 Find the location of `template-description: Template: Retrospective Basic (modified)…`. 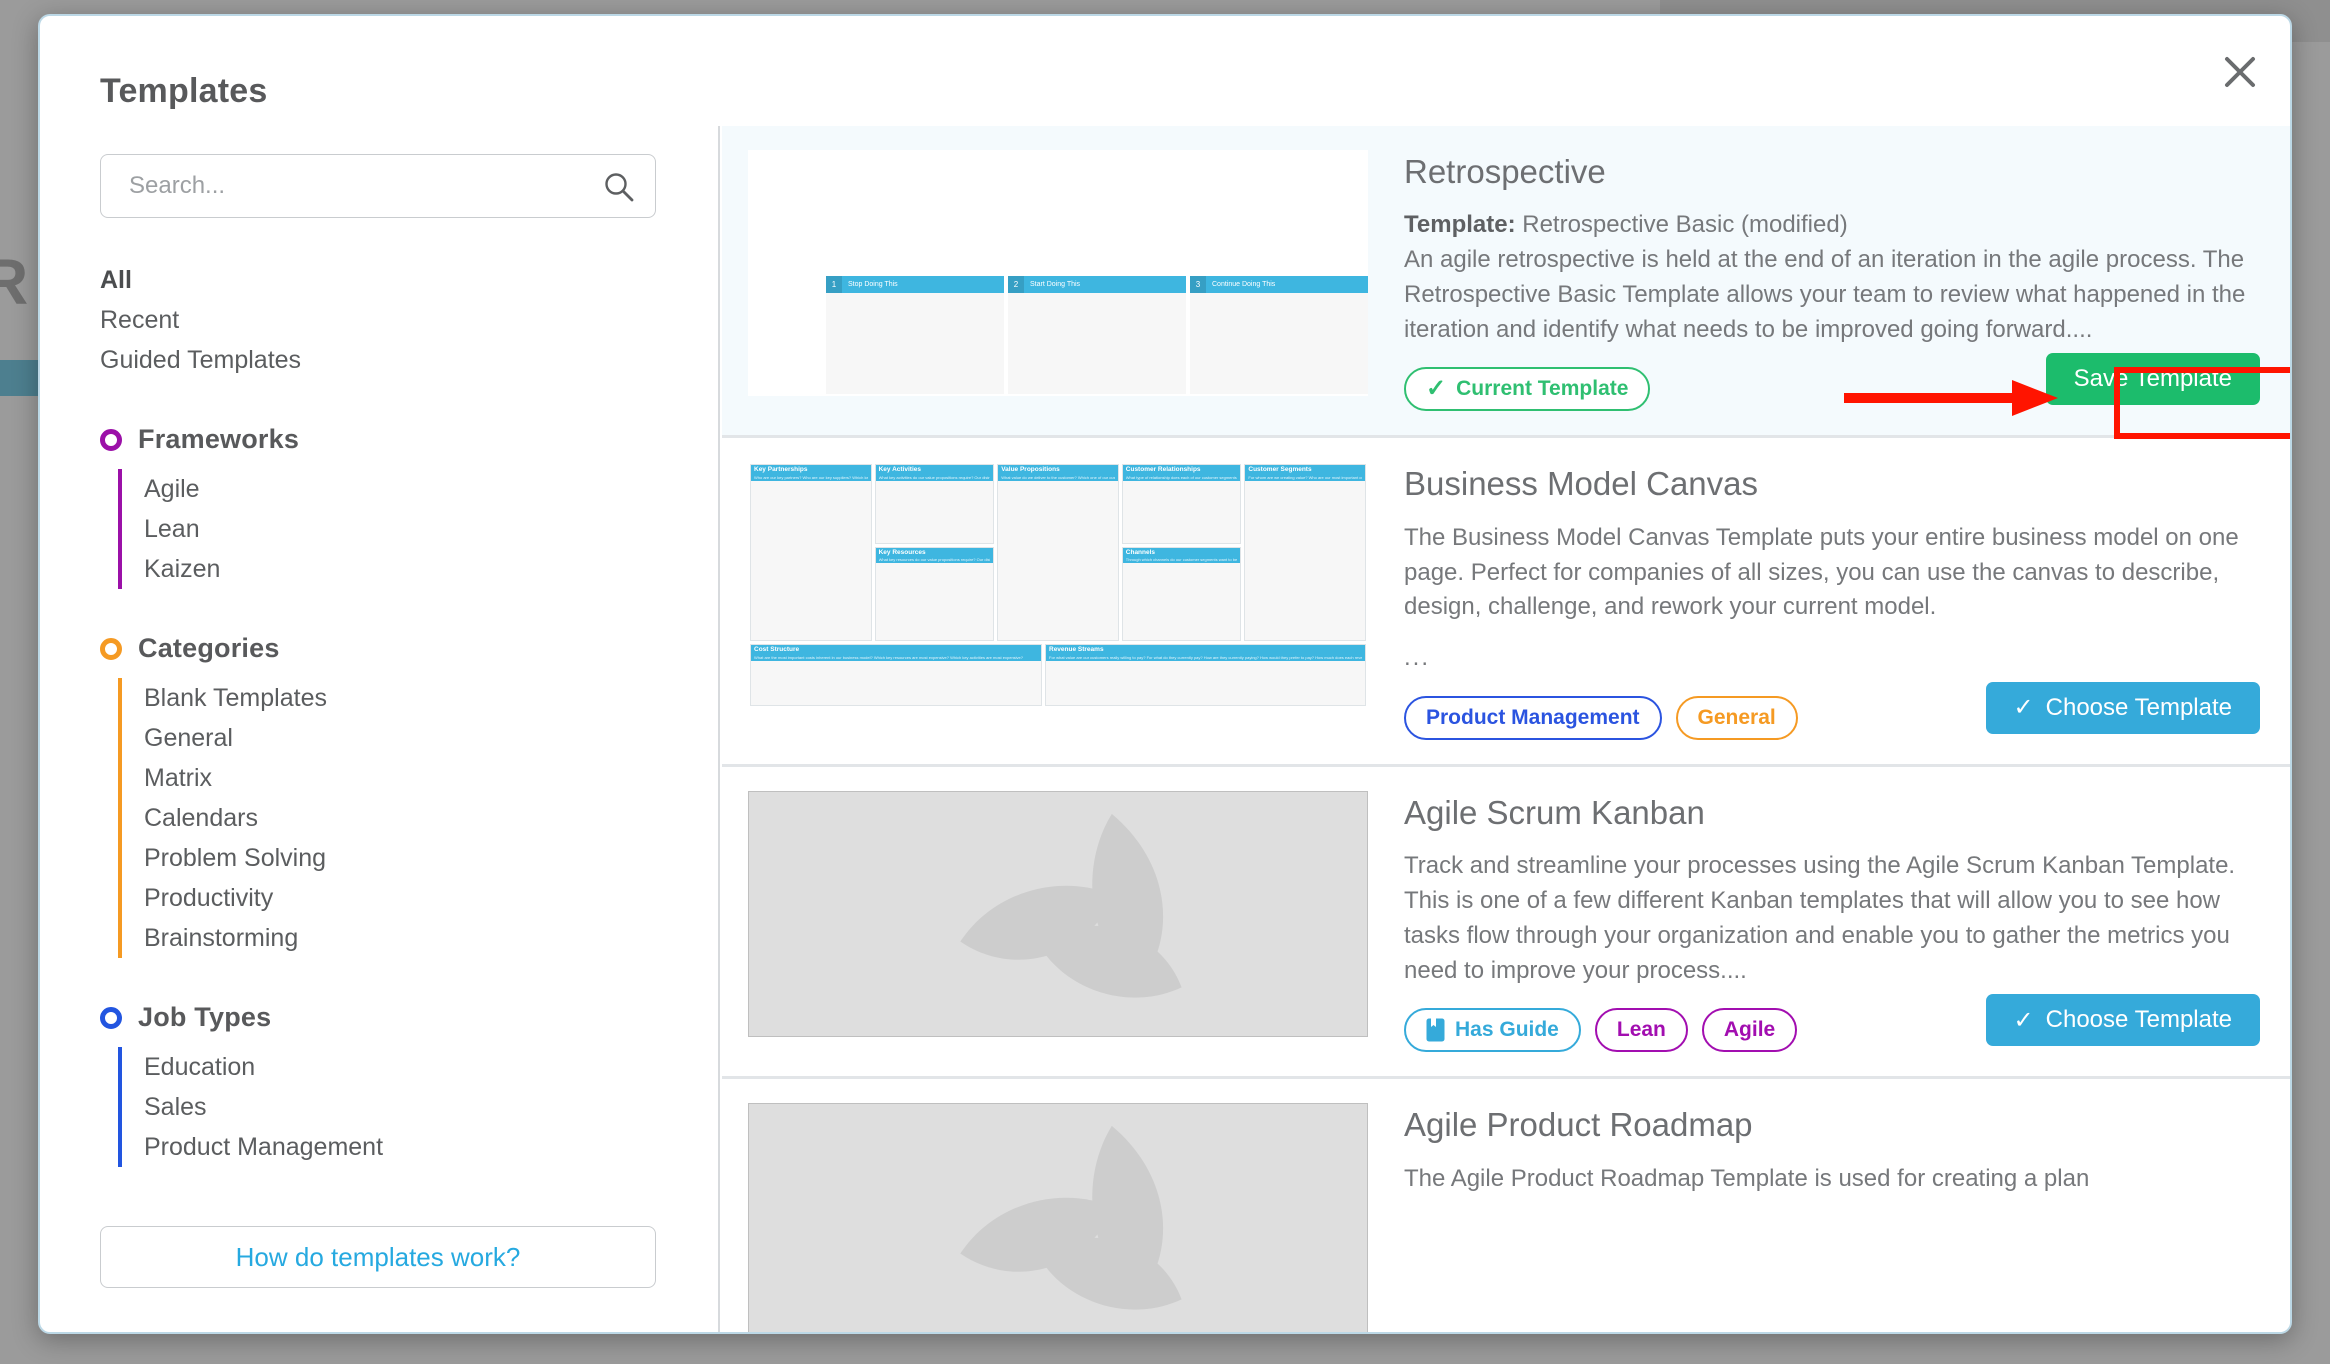

template-description: Template: Retrospective Basic (modified)… is located at coordinates (1832, 277).